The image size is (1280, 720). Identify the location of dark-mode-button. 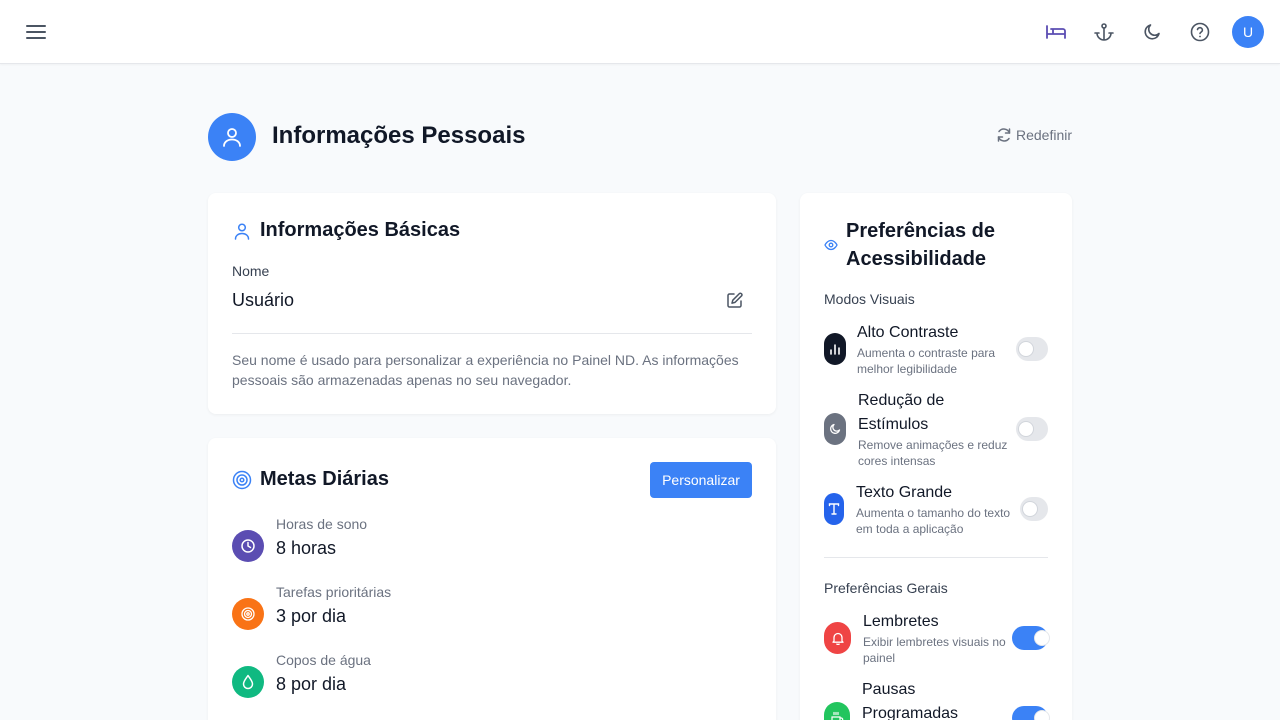
(1152, 32).